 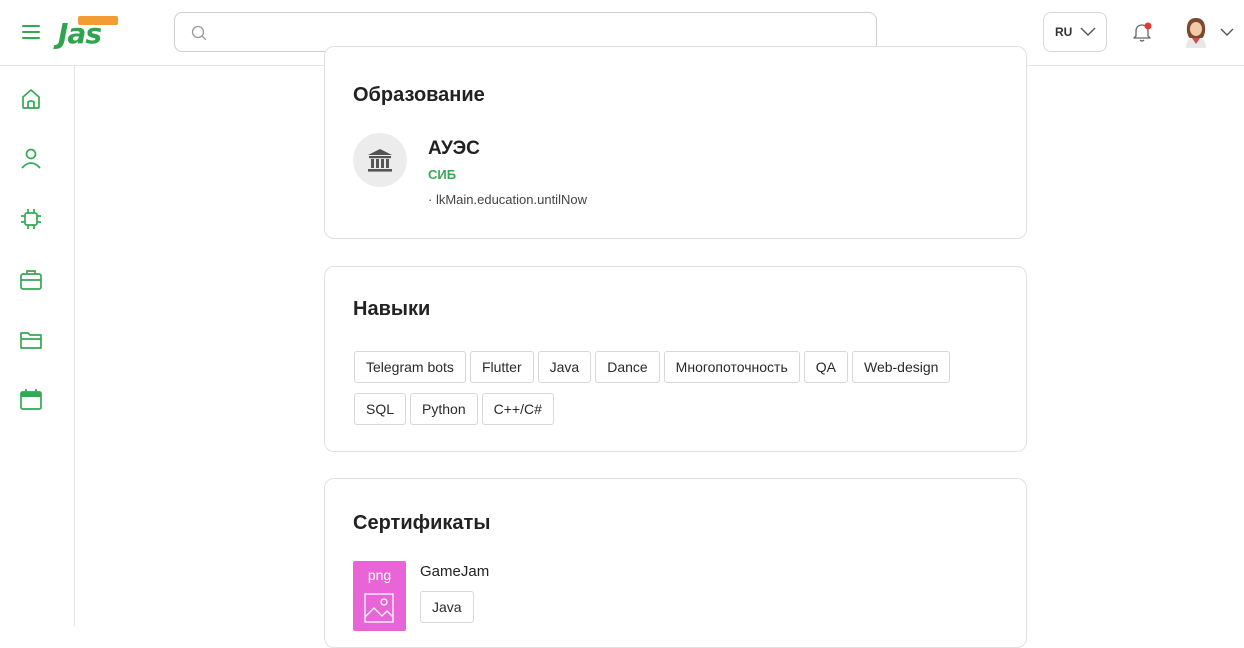 What do you see at coordinates (1207, 32) in the screenshot?
I see `profile-menu` at bounding box center [1207, 32].